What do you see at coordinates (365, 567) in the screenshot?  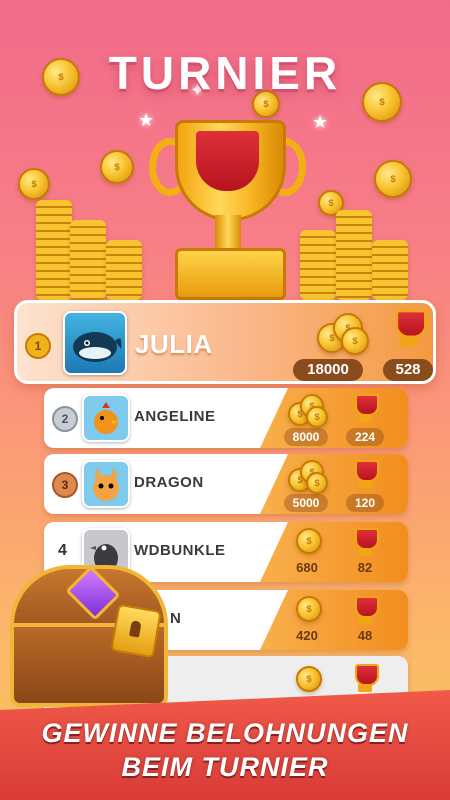 I see `trophy-count: 82` at bounding box center [365, 567].